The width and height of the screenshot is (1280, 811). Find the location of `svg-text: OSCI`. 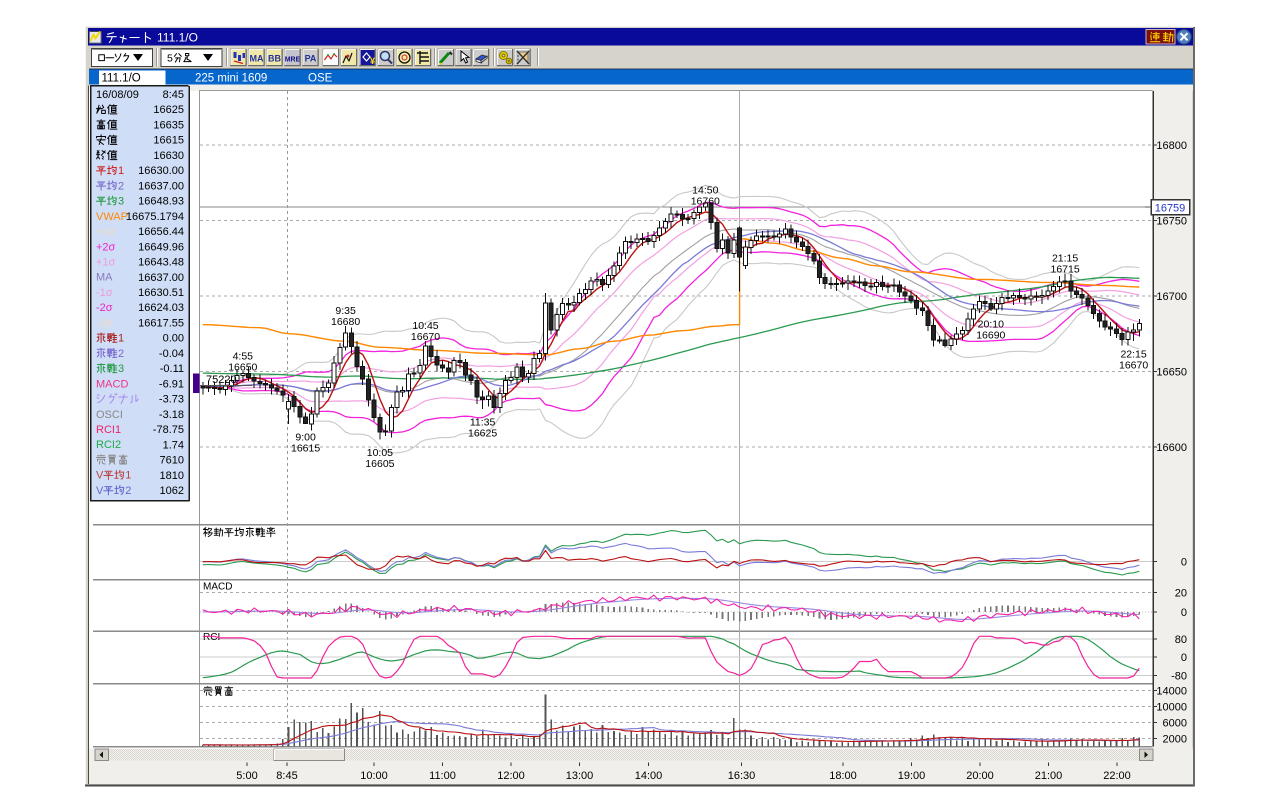

svg-text: OSCI is located at coordinates (109, 415).